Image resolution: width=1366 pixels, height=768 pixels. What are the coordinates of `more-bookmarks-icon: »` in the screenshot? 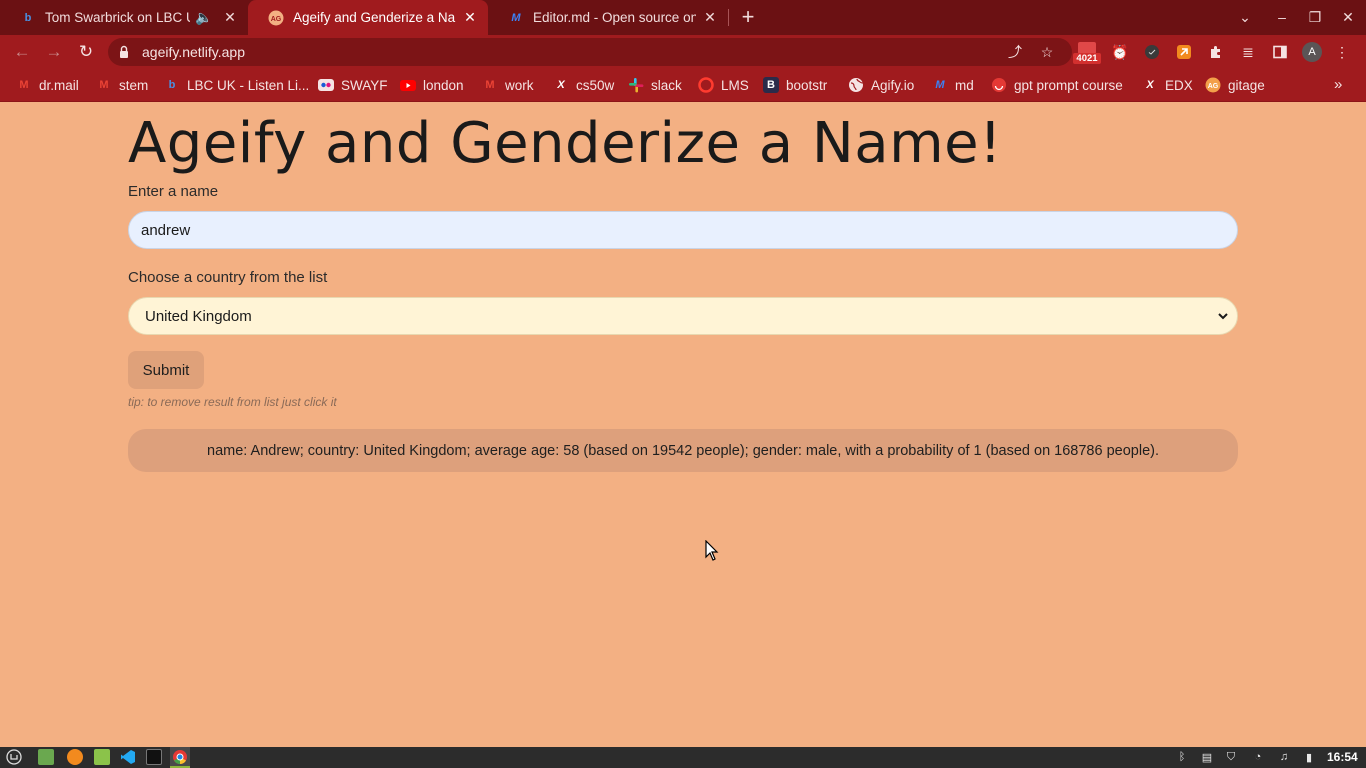 It's located at (1338, 84).